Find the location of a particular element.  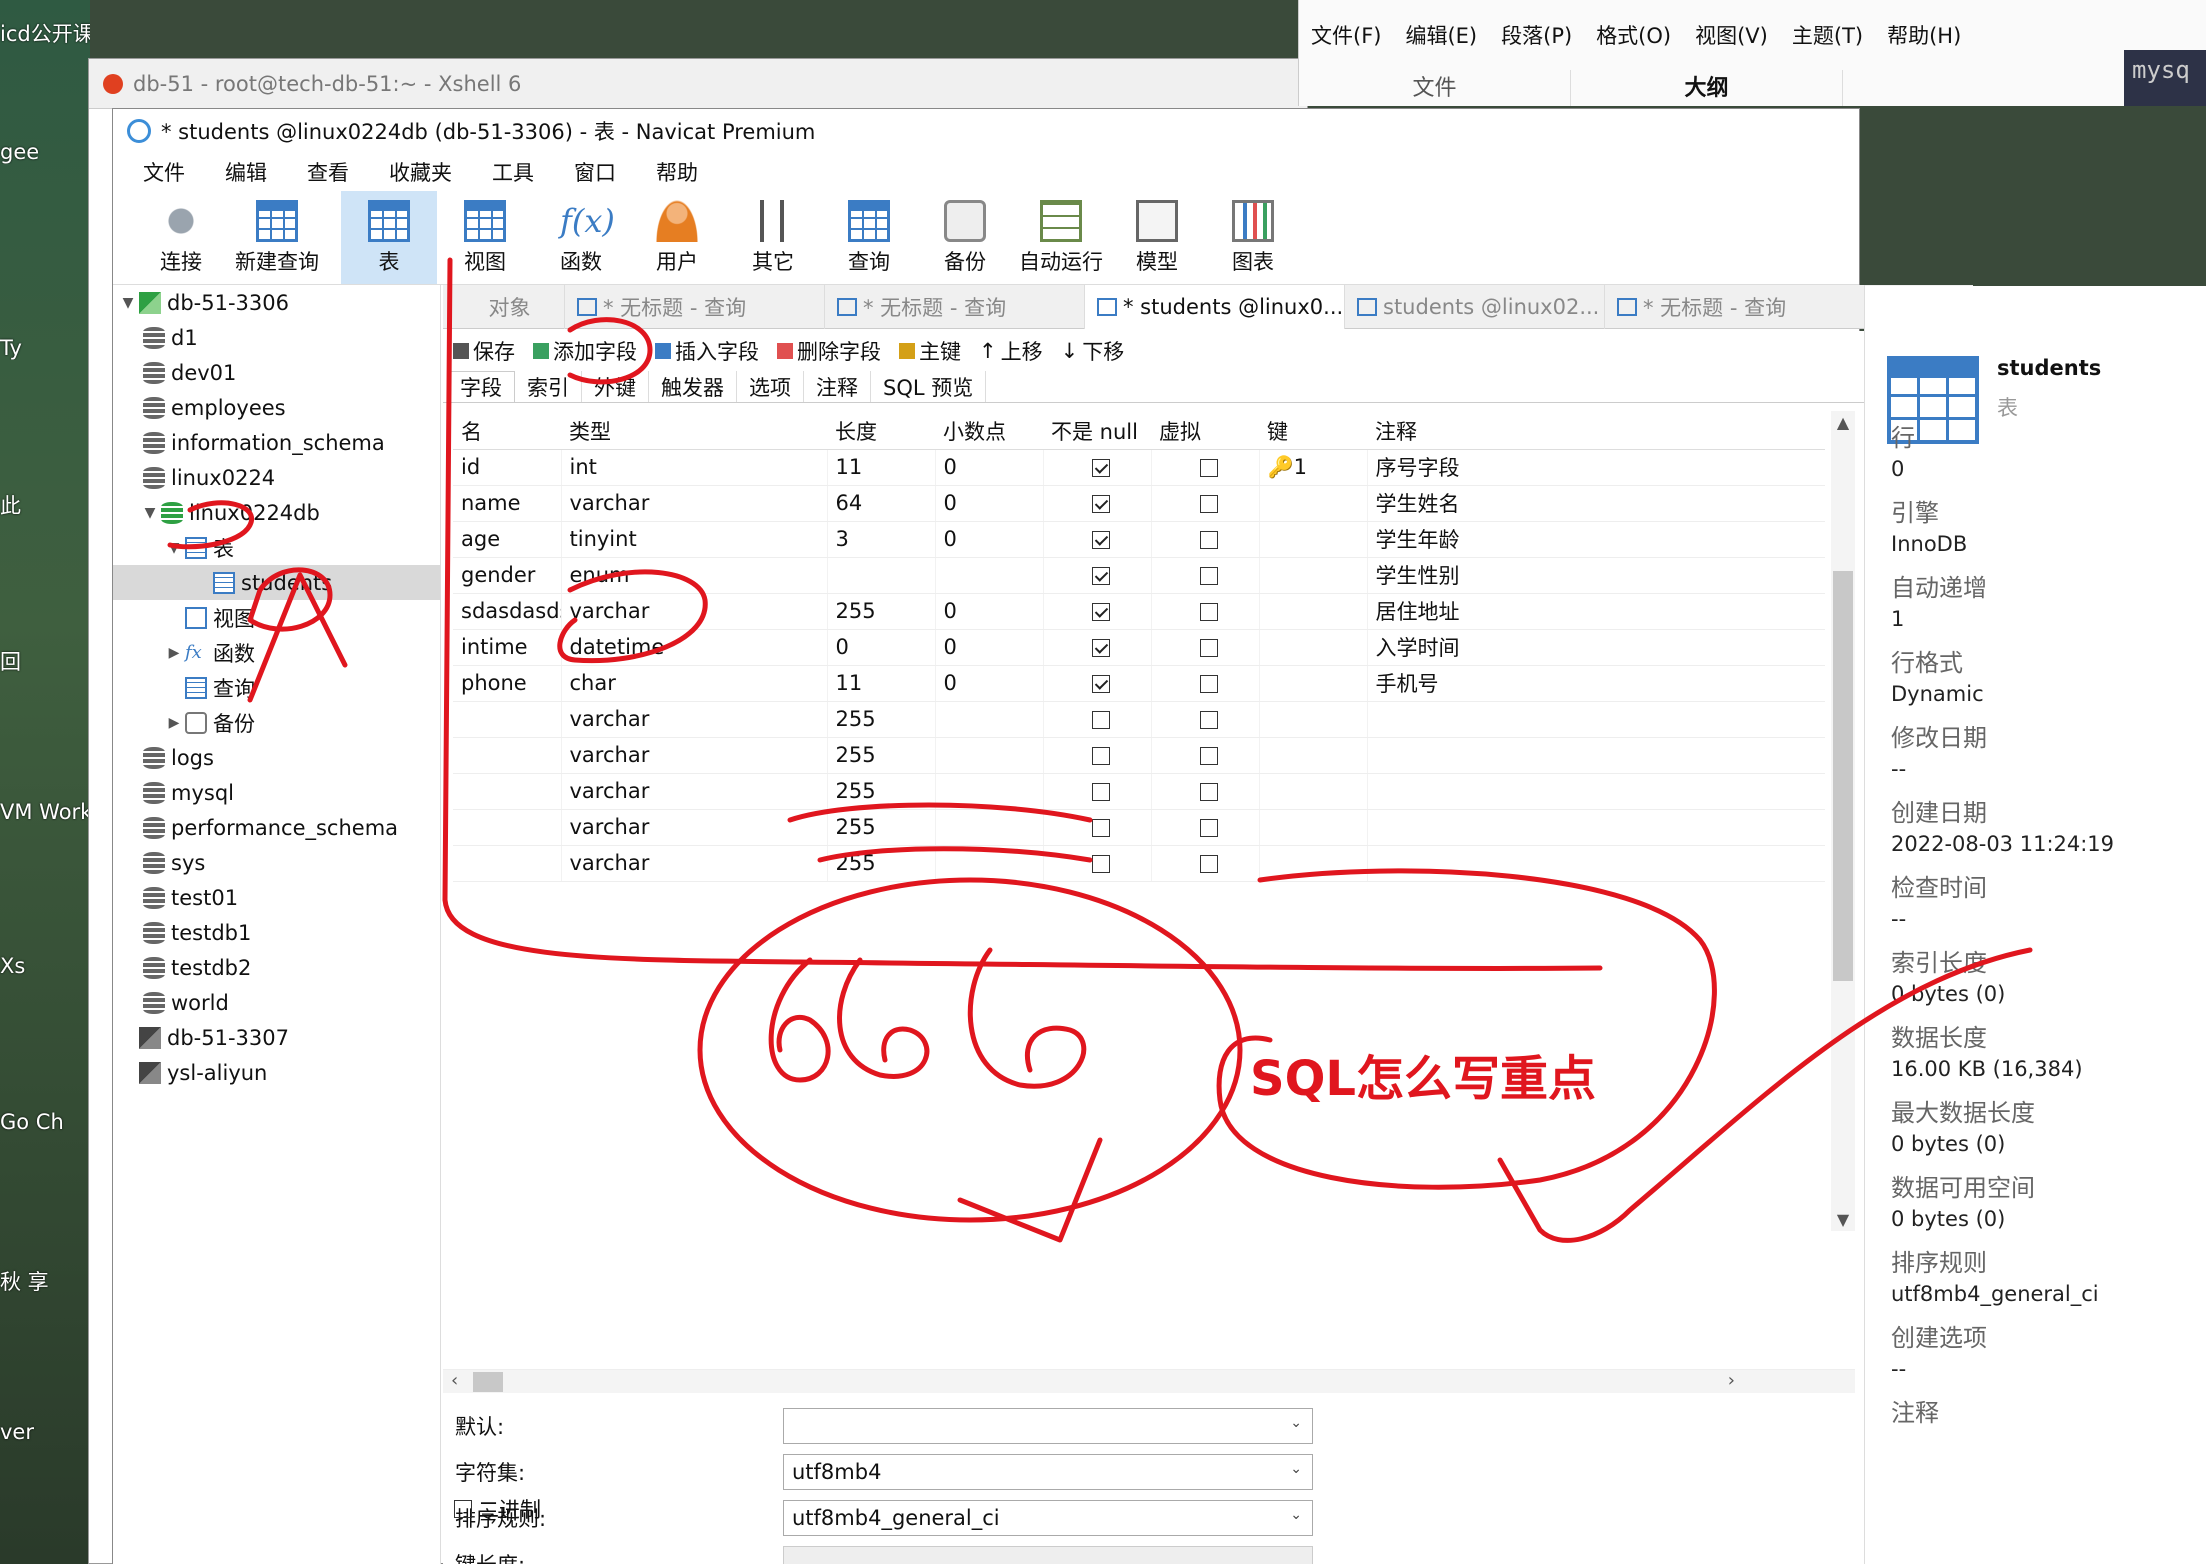

table-row: intime datetime 0 0 入学时间 is located at coordinates (1139, 647).